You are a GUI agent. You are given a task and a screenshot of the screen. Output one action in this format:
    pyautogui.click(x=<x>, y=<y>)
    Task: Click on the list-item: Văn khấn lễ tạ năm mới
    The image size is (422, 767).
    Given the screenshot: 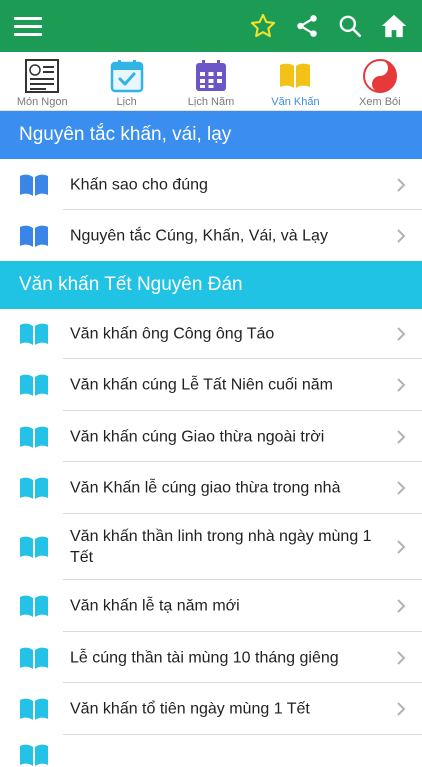 What is the action you would take?
    pyautogui.click(x=211, y=606)
    